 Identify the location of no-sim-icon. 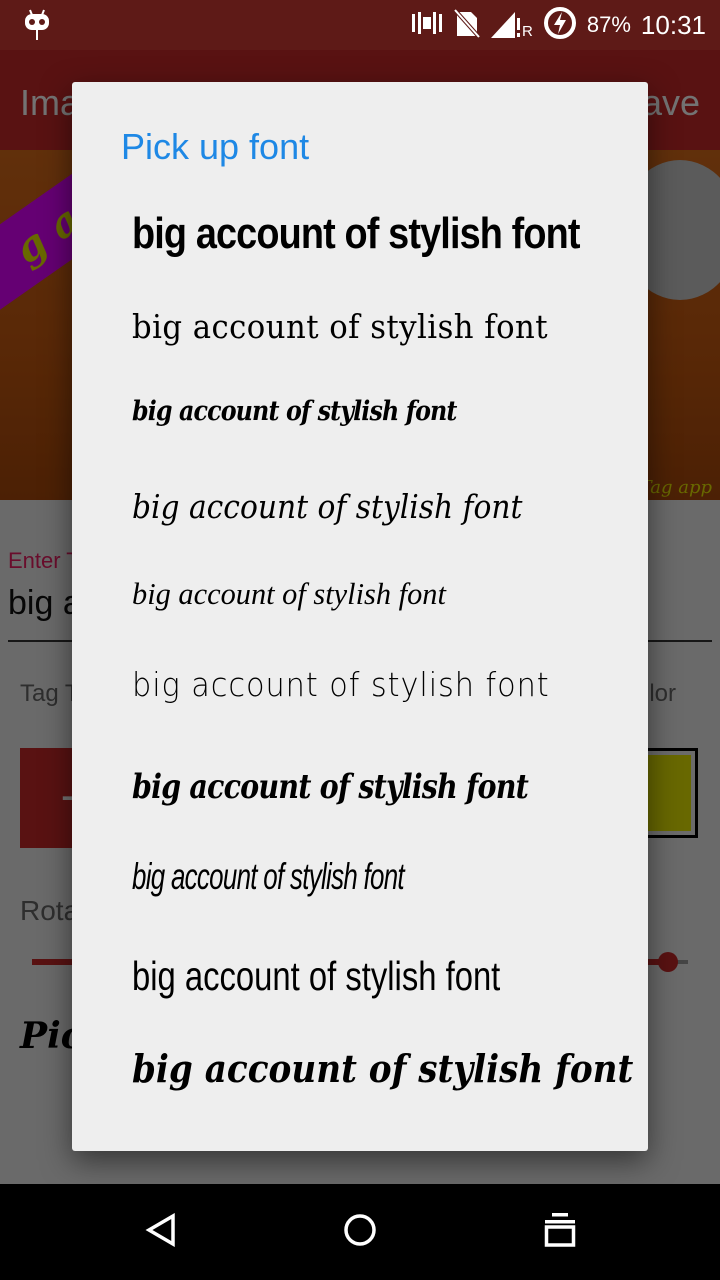
(467, 25).